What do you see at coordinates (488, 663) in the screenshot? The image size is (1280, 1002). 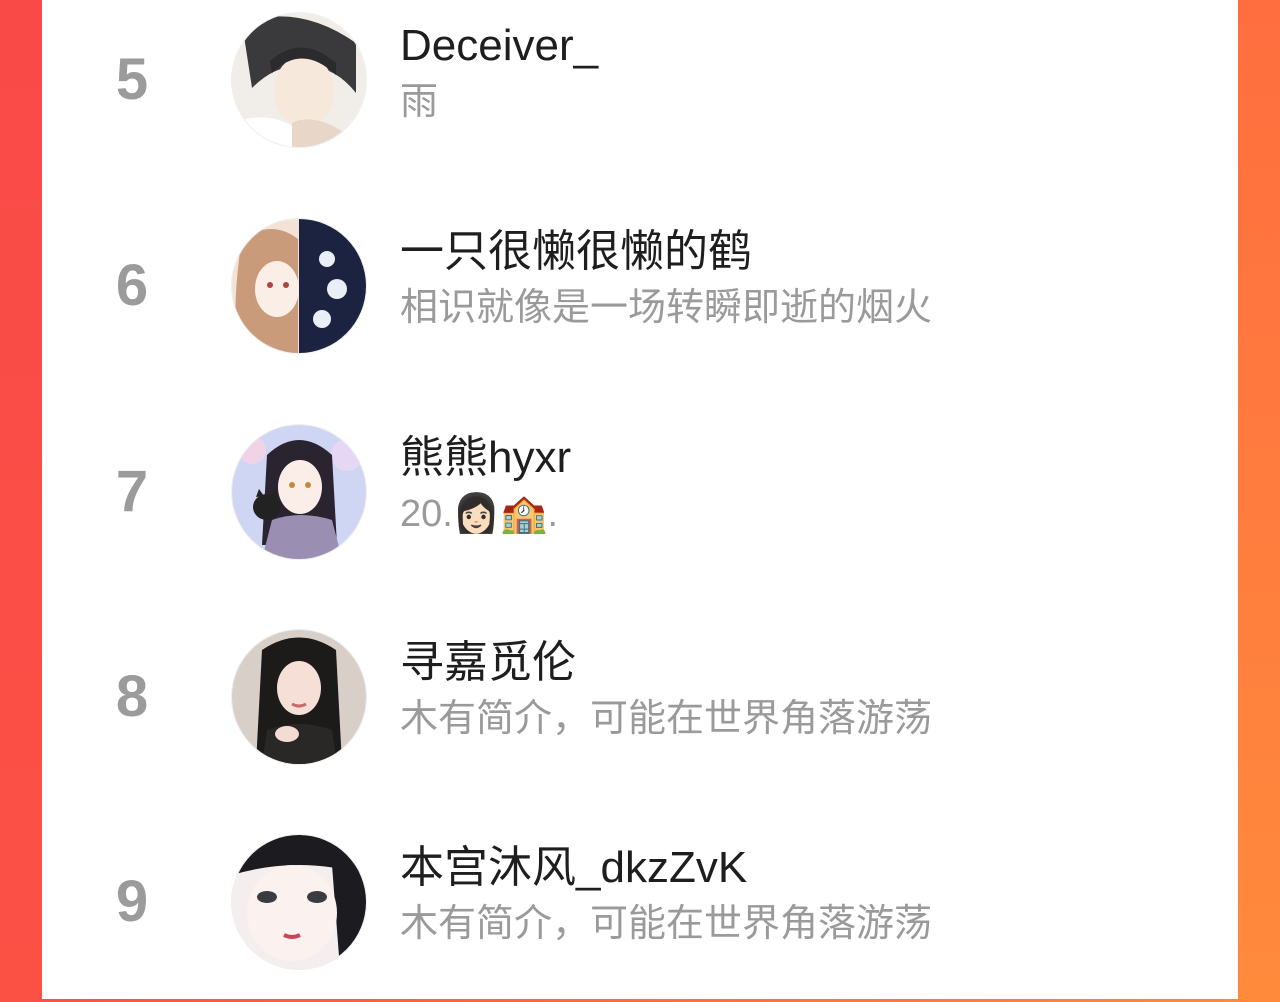 I see `user-name: 寻嘉觅伦` at bounding box center [488, 663].